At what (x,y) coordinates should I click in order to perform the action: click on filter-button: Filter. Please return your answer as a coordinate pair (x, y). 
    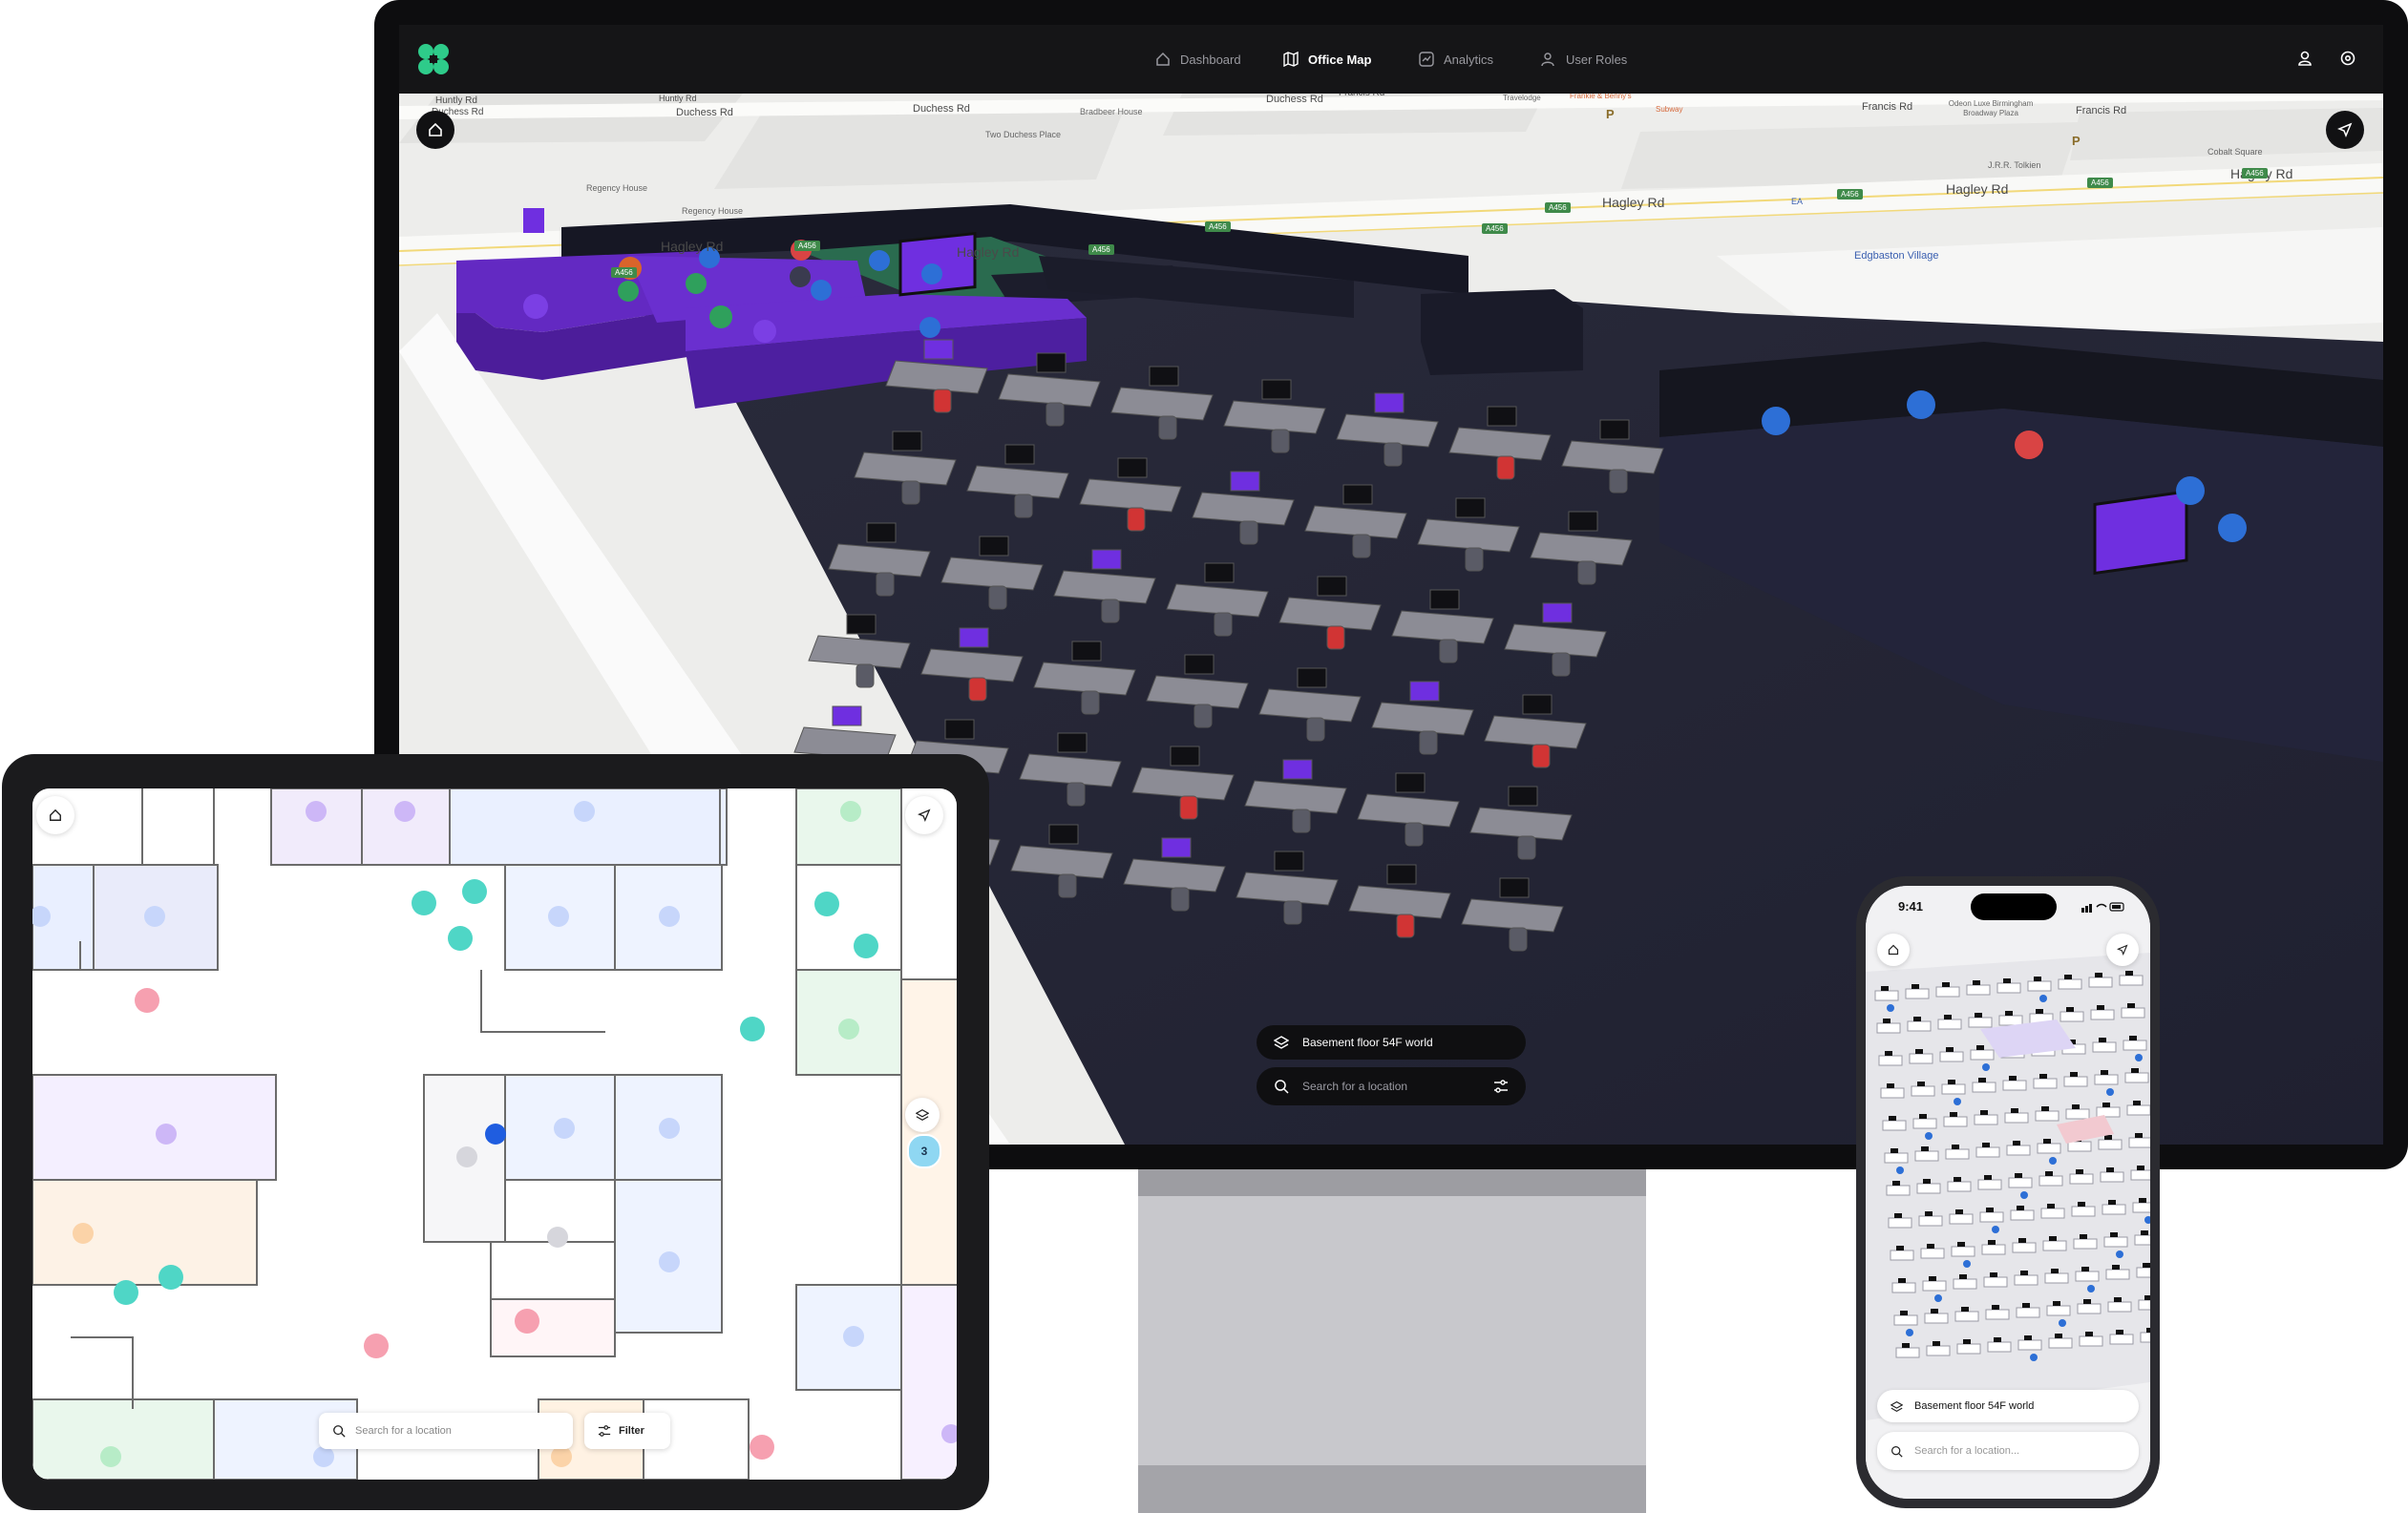
    Looking at the image, I should click on (627, 1431).